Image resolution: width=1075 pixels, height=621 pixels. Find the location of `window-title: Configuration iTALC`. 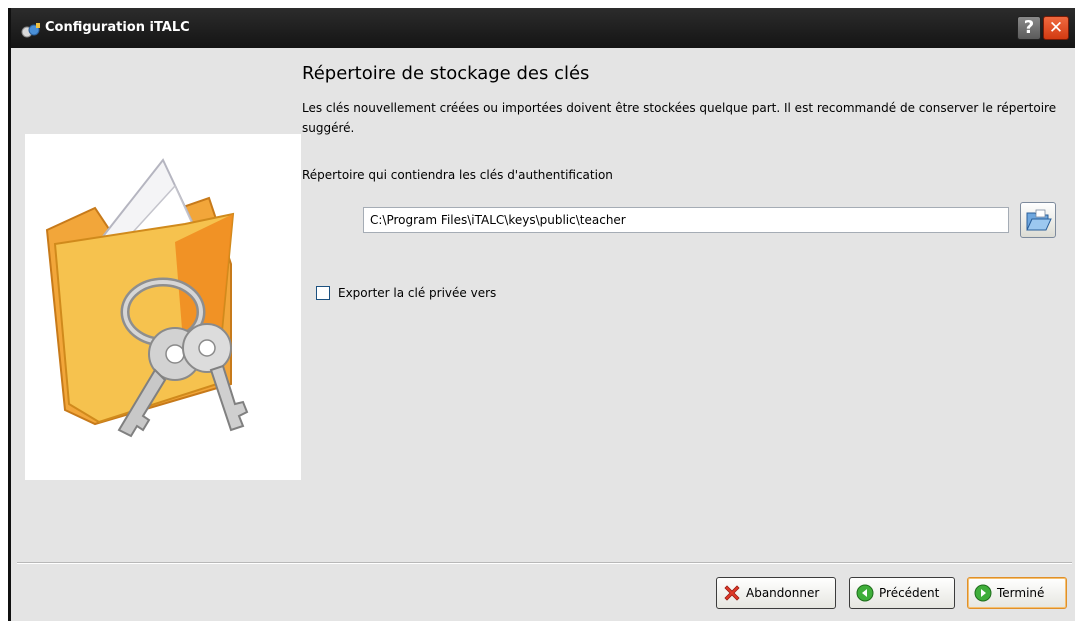

window-title: Configuration iTALC is located at coordinates (117, 27).